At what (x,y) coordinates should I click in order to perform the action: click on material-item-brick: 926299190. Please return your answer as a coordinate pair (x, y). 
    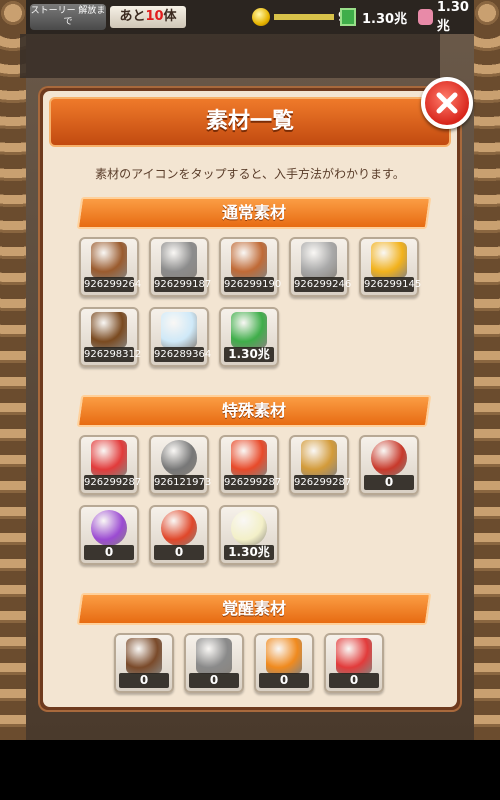
    Looking at the image, I should click on (250, 267).